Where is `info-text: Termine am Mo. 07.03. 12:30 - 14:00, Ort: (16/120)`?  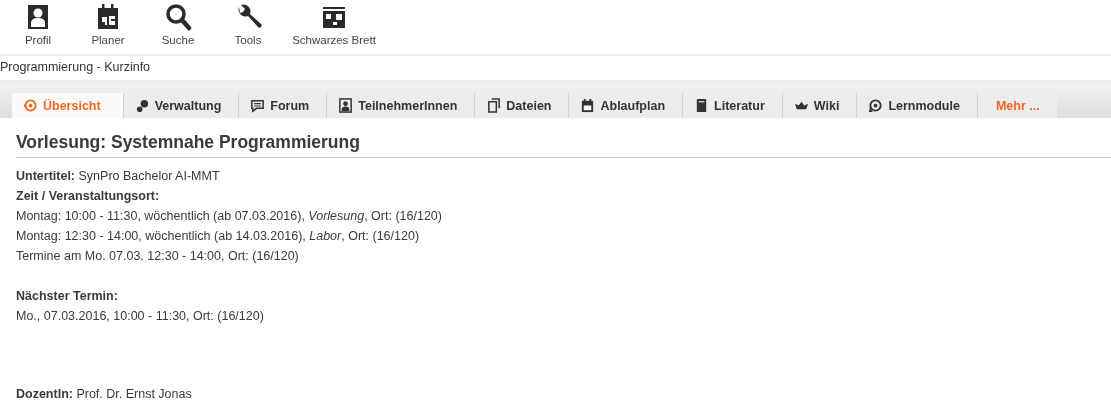
info-text: Termine am Mo. 07.03. 12:30 - 14:00, Ort: (16/120) is located at coordinates (158, 256).